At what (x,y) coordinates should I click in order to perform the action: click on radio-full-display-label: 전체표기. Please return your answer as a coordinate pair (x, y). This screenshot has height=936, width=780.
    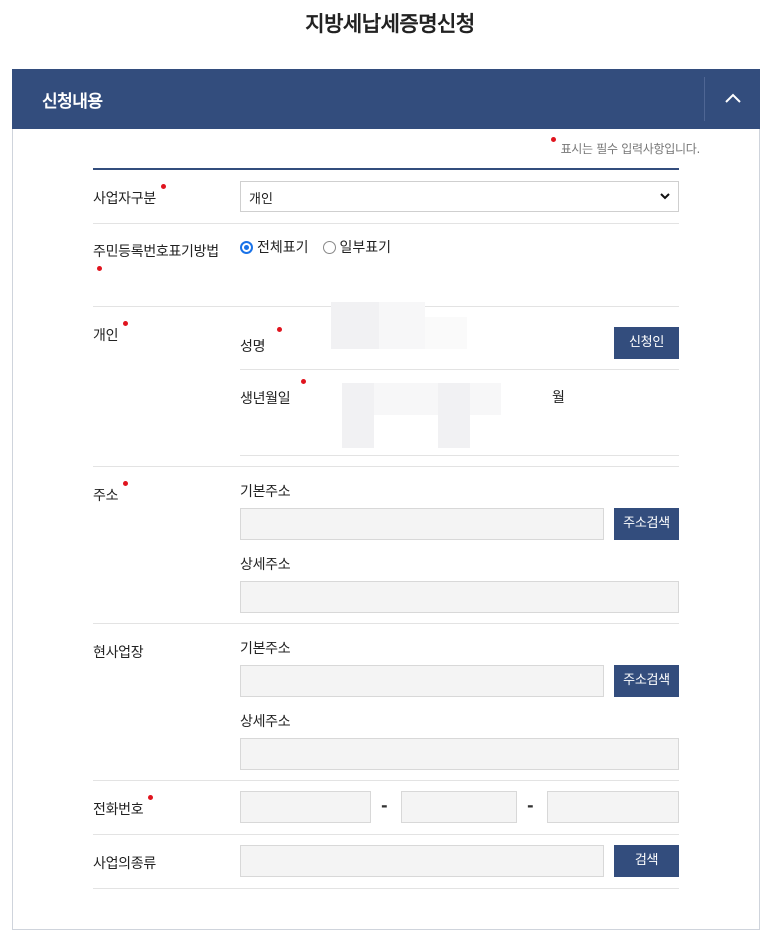
    Looking at the image, I should click on (283, 248).